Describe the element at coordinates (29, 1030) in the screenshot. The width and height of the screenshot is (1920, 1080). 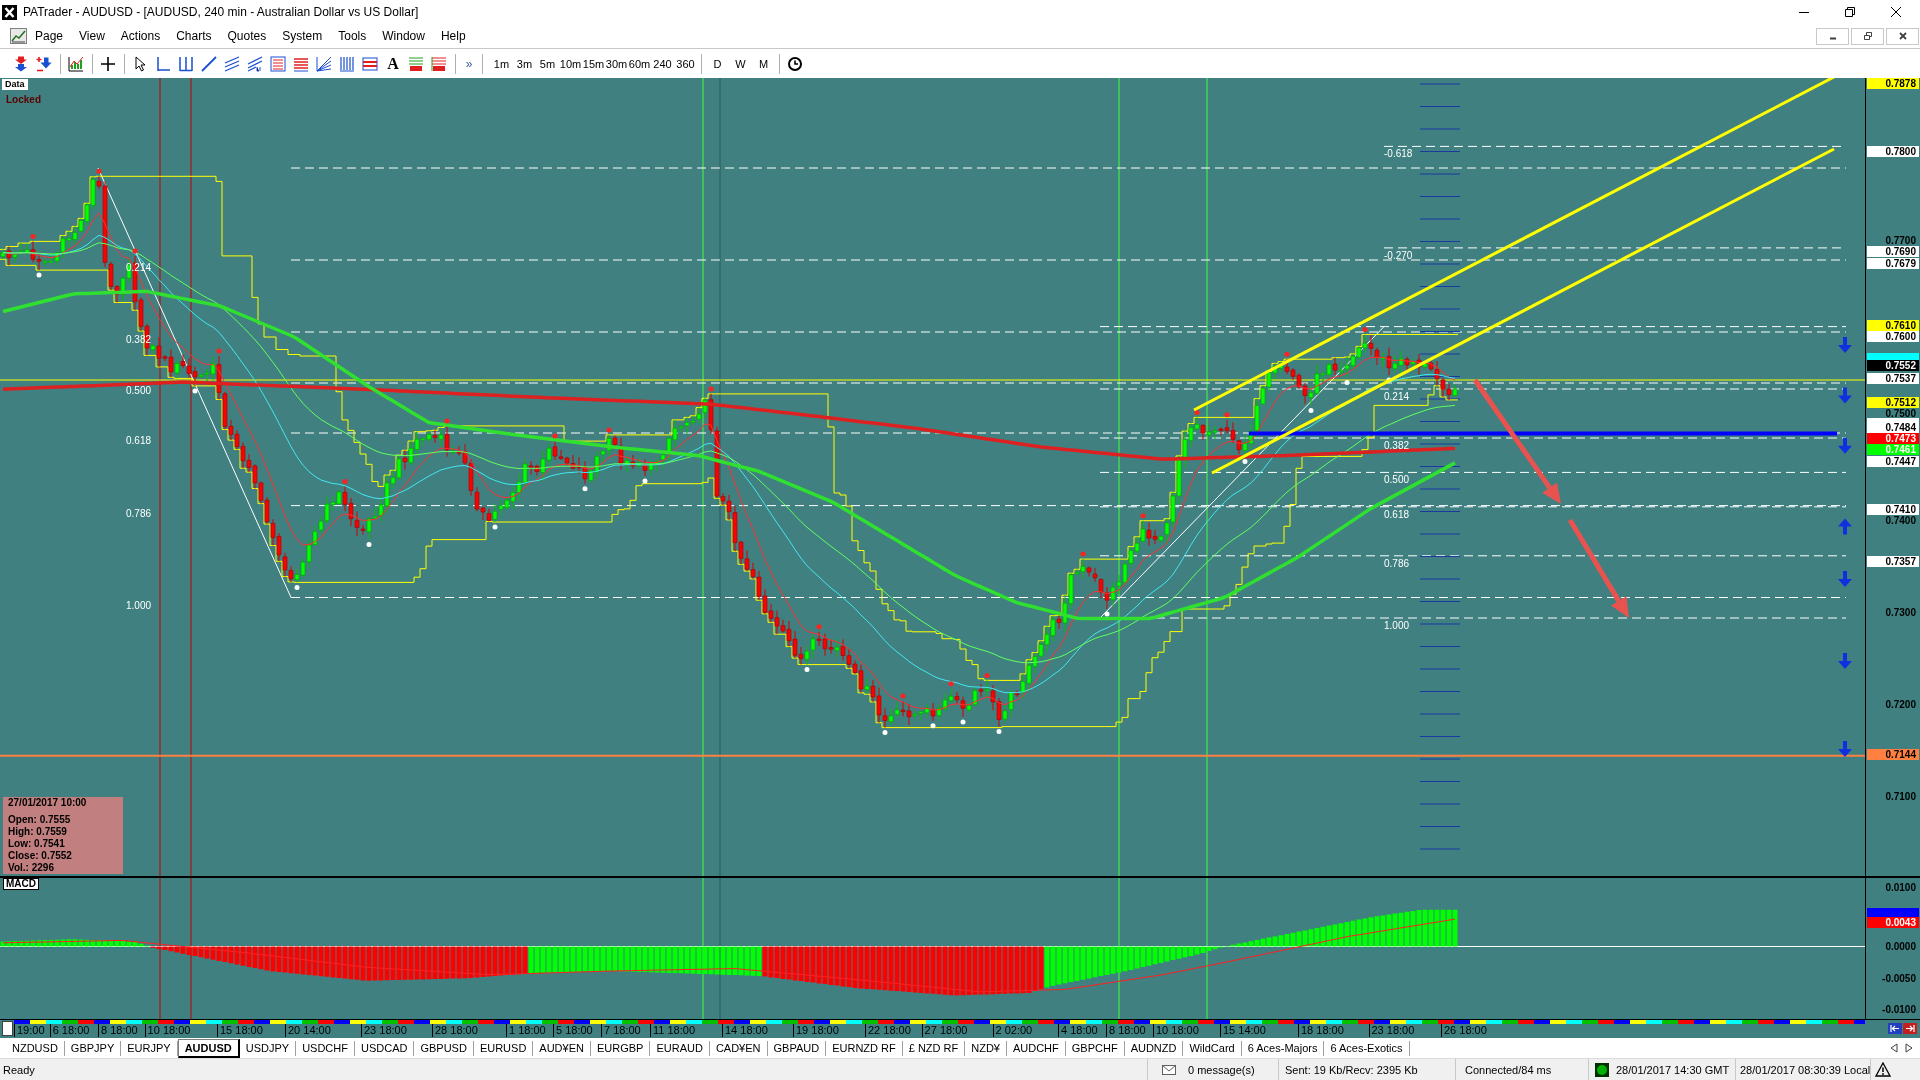
I see `time-label: 19:00` at that location.